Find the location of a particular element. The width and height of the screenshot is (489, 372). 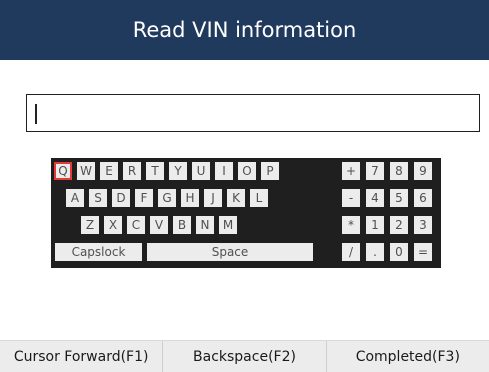

space-key: Space is located at coordinates (230, 252).